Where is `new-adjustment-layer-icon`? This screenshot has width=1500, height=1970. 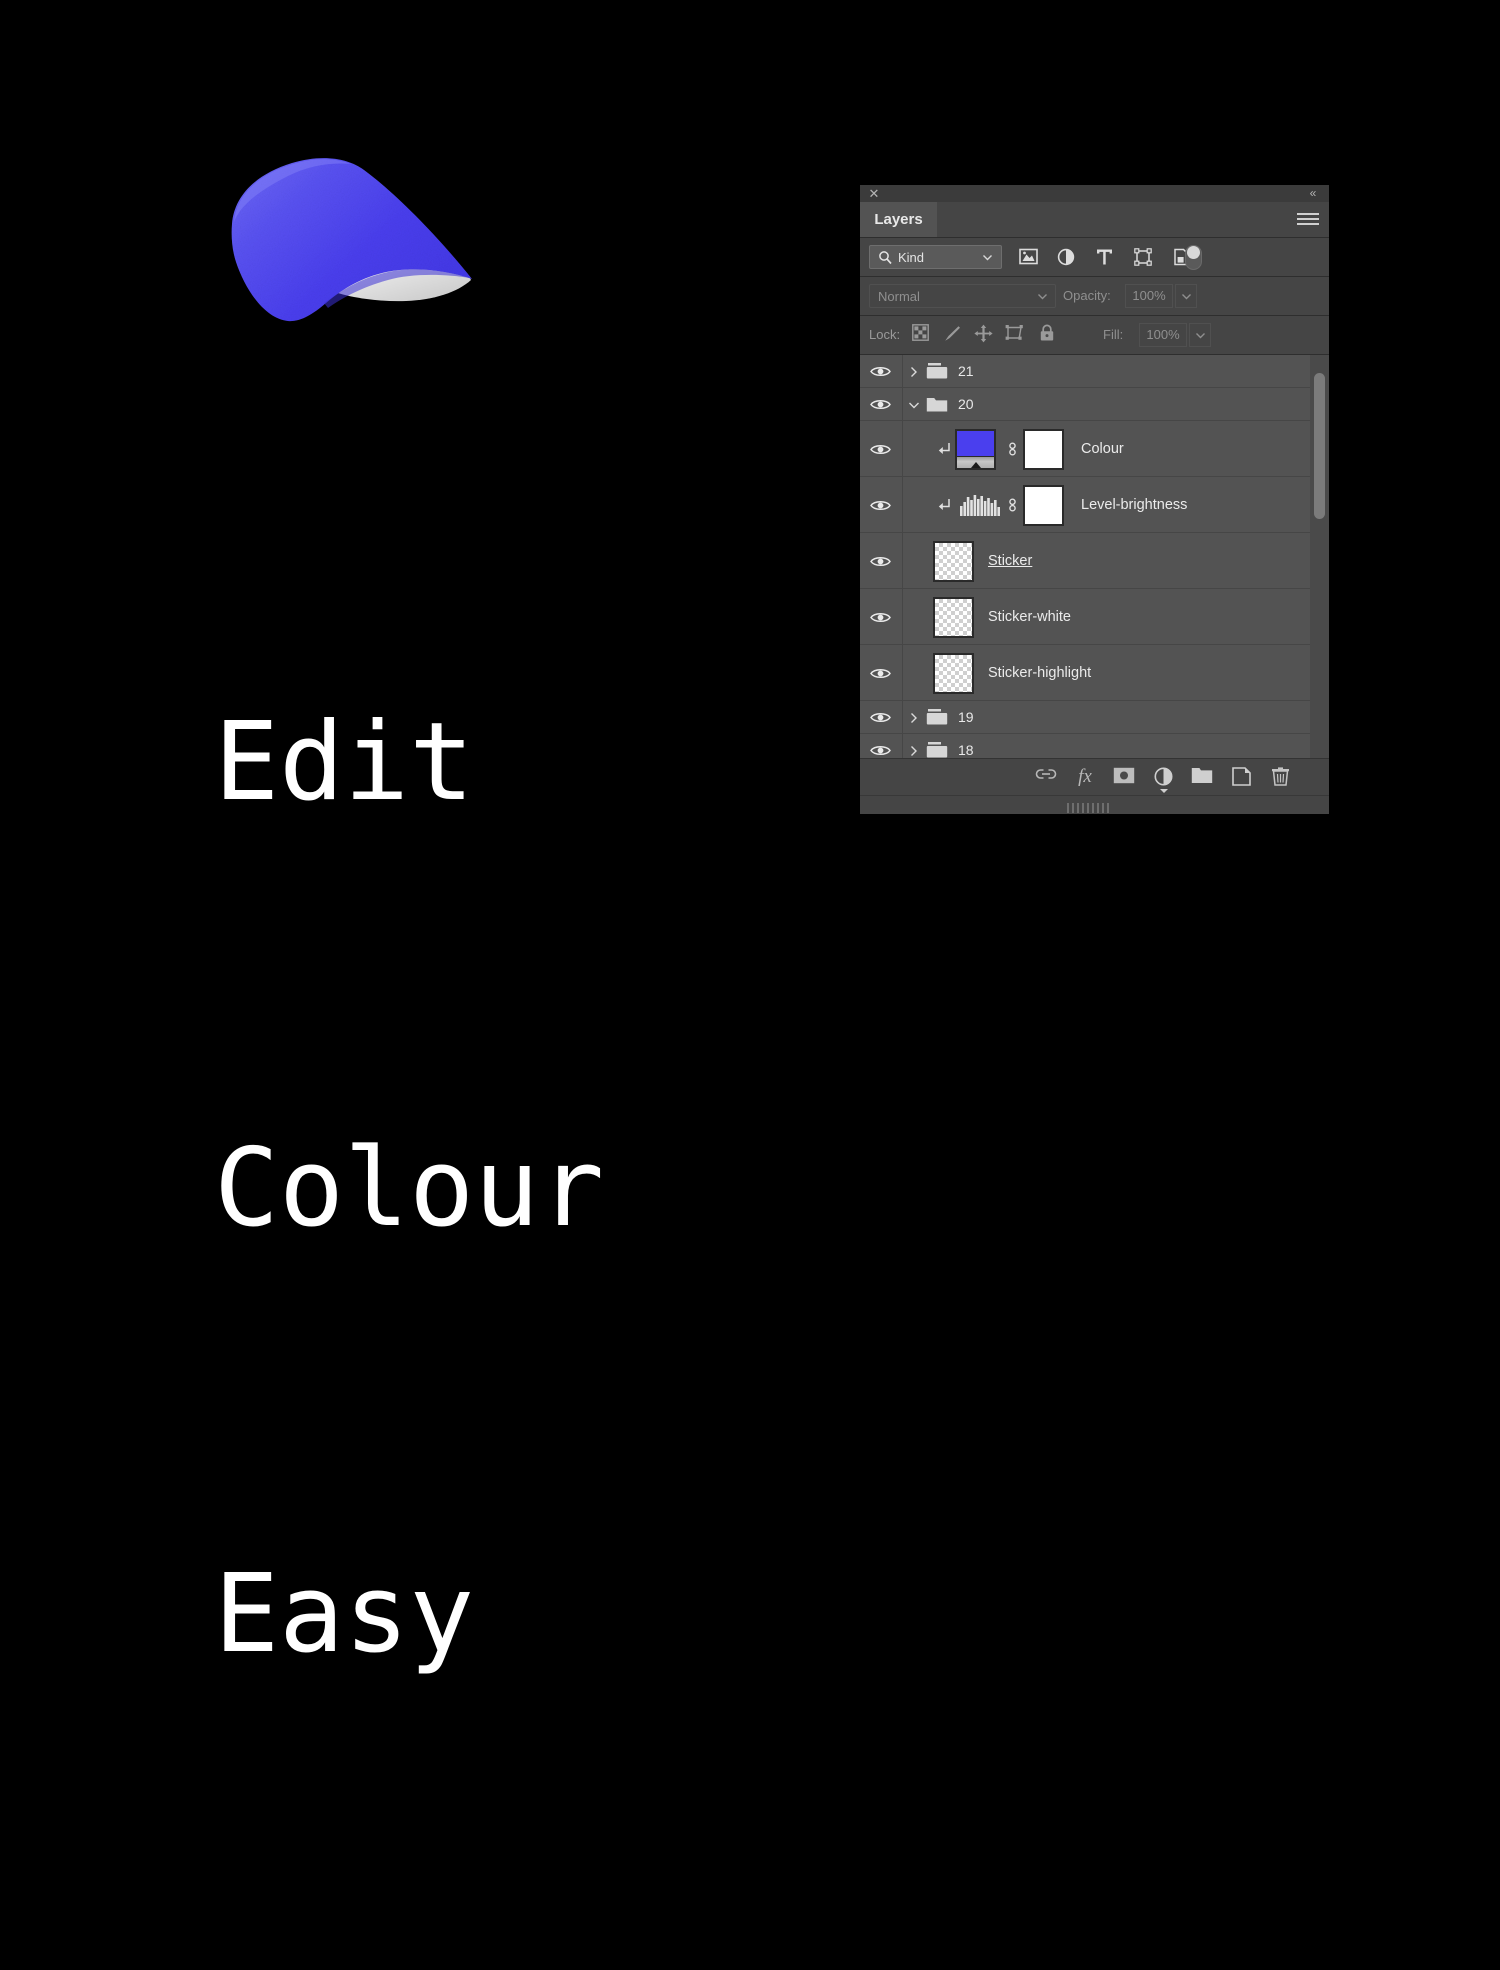 new-adjustment-layer-icon is located at coordinates (1163, 779).